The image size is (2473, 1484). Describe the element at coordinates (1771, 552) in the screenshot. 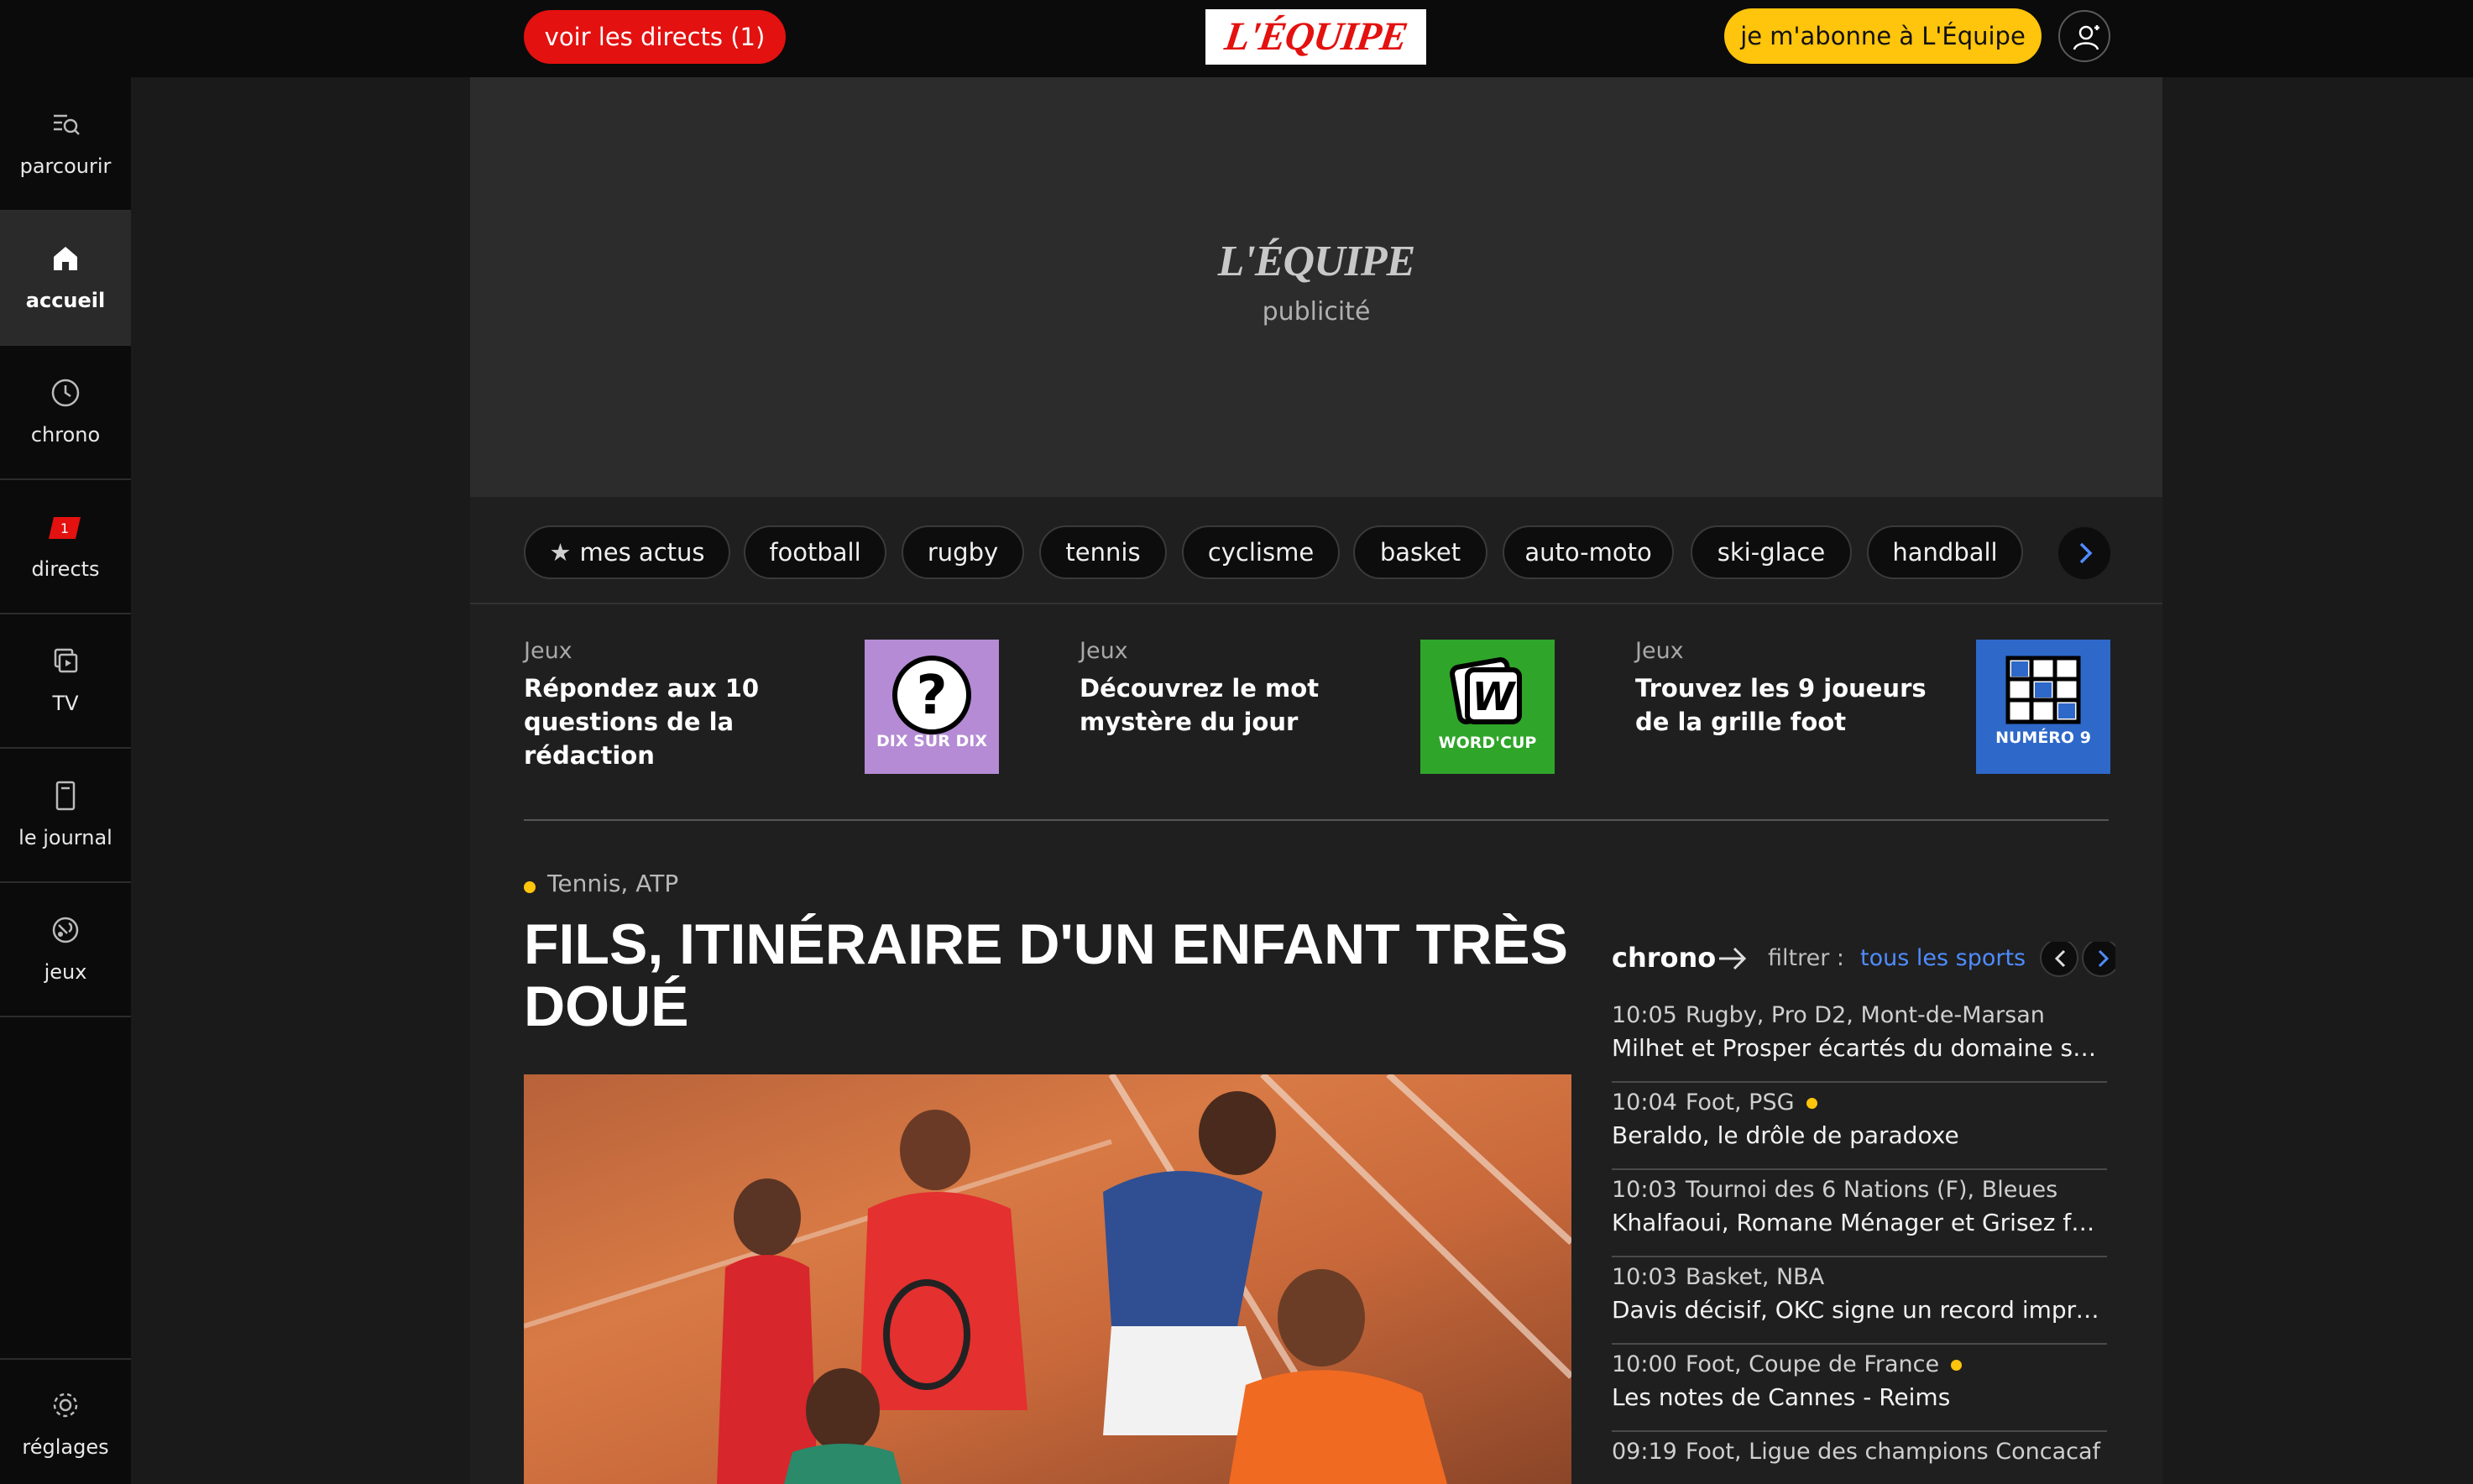

I see `chip-ski-glace: ski-glace` at that location.